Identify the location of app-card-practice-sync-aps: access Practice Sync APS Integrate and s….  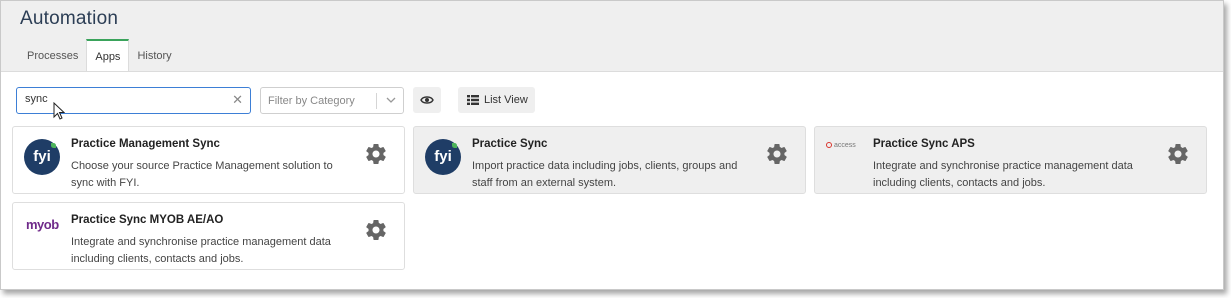
(1010, 160).